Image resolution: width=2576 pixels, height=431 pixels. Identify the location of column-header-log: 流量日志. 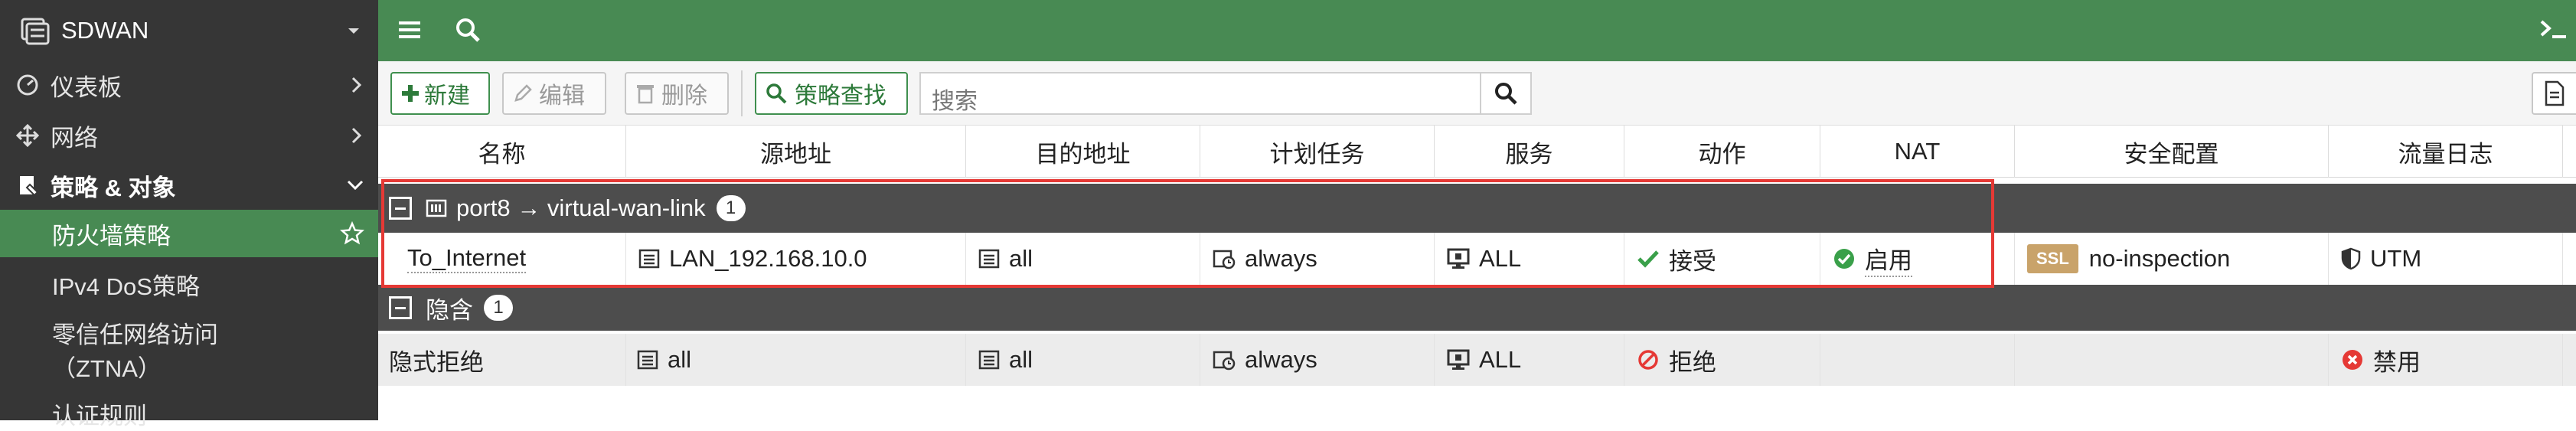
(2446, 152).